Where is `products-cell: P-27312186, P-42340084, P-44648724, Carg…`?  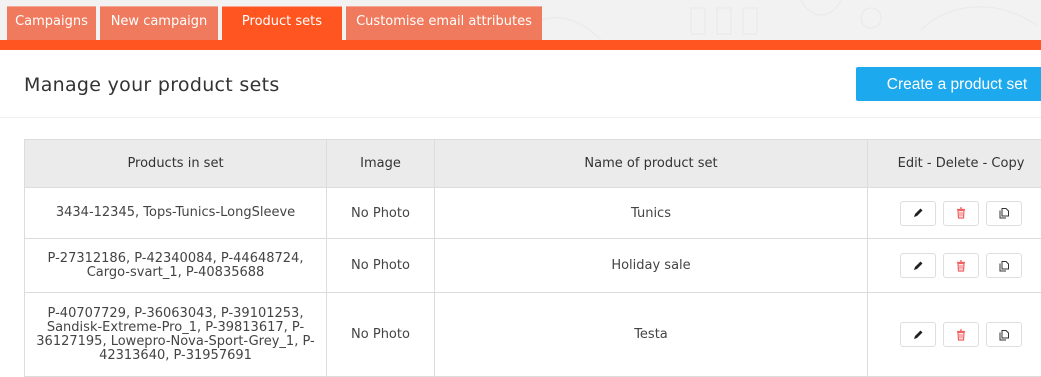 products-cell: P-27312186, P-42340084, P-44648724, Carg… is located at coordinates (176, 266).